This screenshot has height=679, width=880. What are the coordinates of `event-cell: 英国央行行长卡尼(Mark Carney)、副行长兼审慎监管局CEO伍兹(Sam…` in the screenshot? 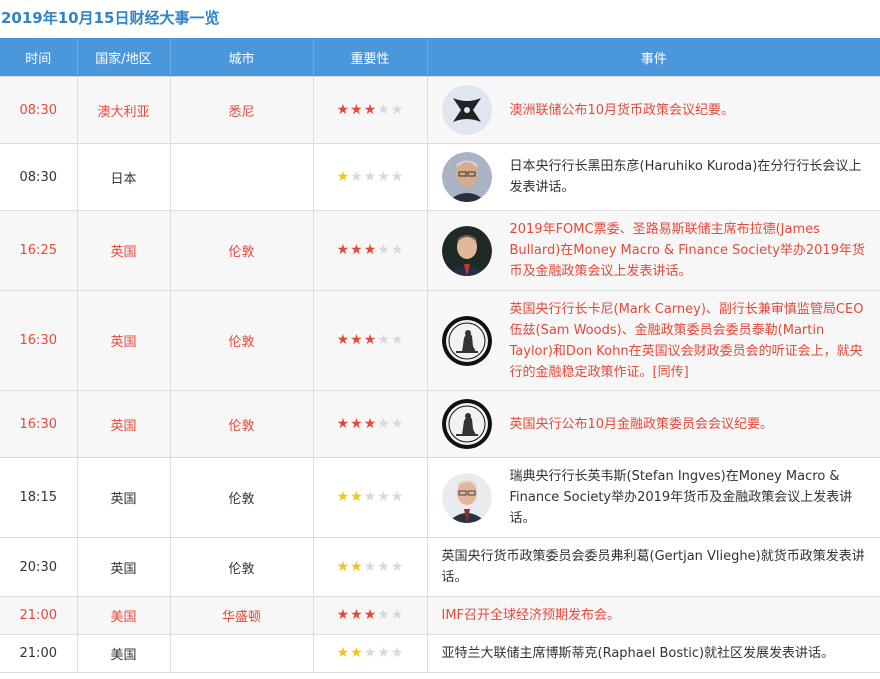 It's located at (653, 340).